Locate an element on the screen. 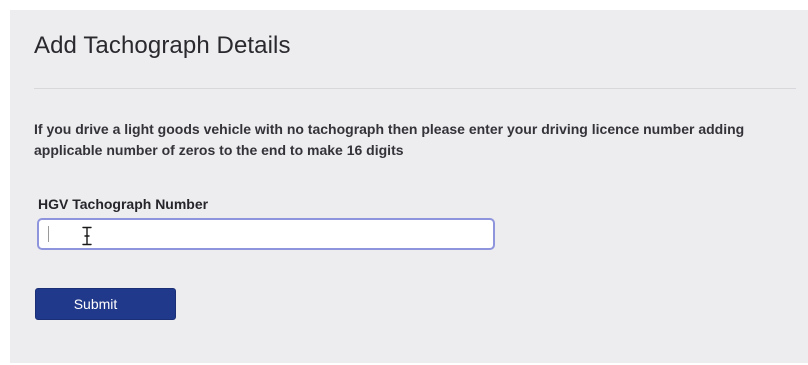 Image resolution: width=808 pixels, height=365 pixels. page-title: Add Tachograph Details is located at coordinates (162, 45).